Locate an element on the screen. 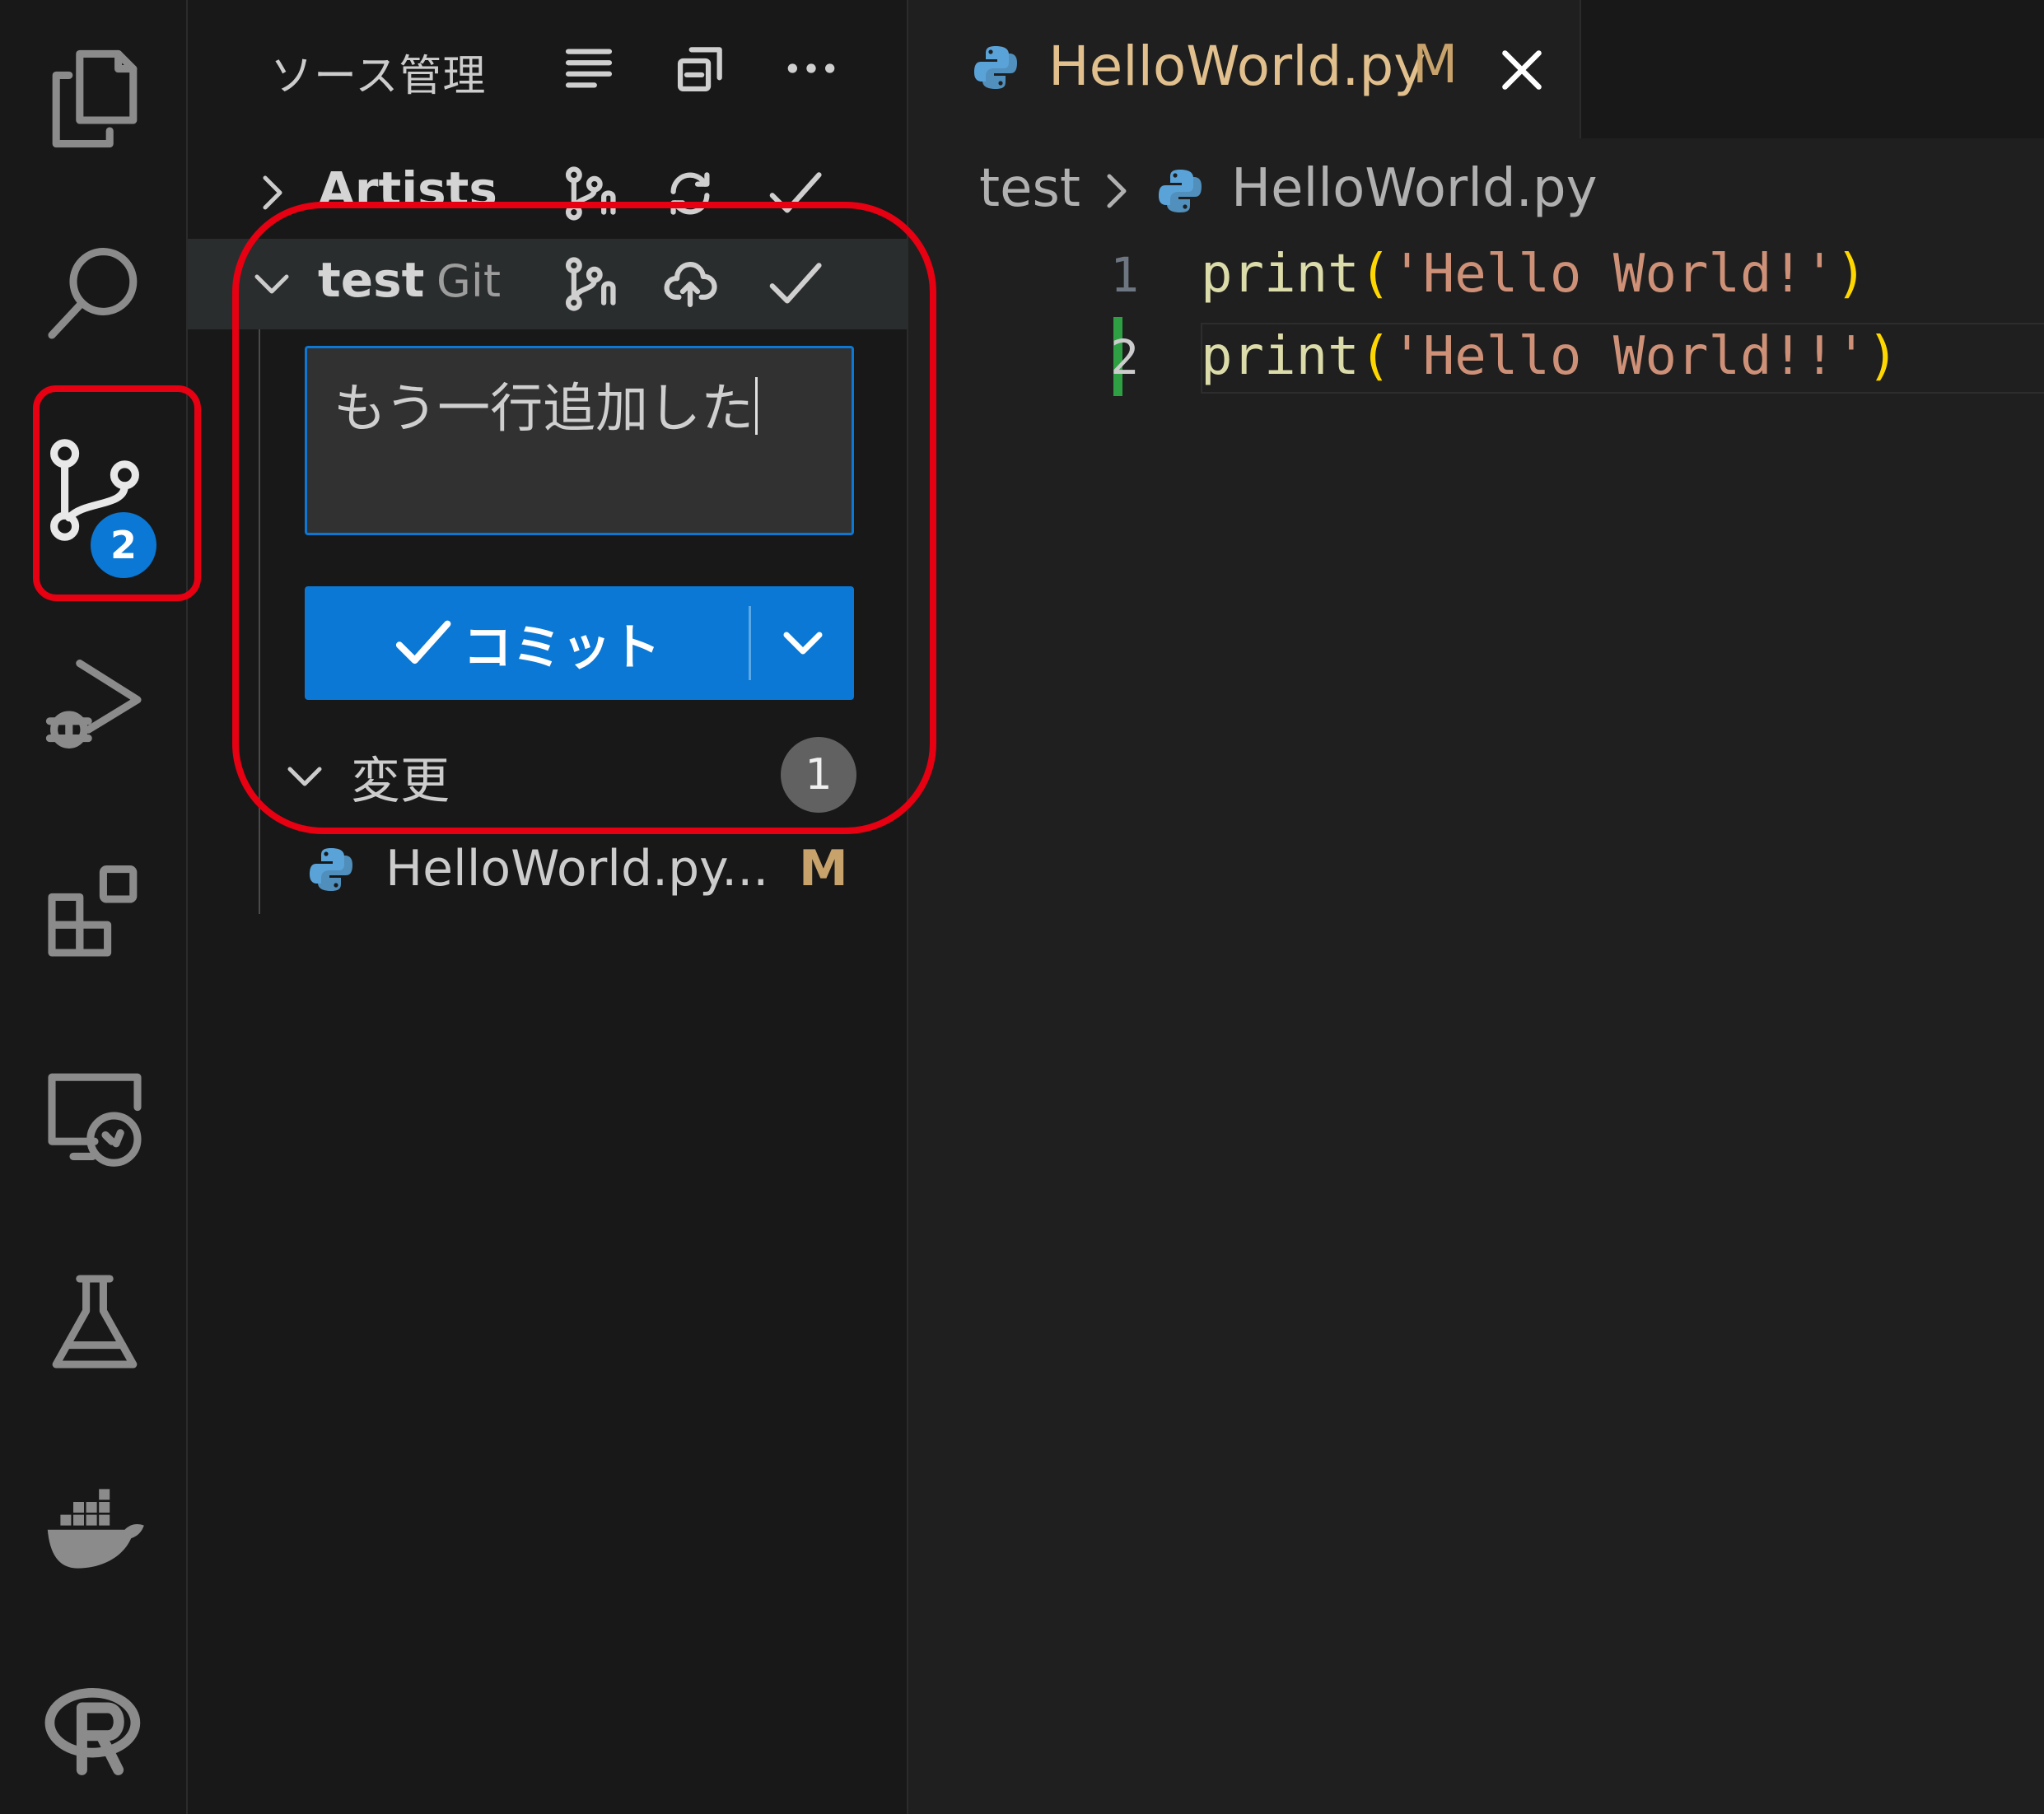  collapse-all-icon is located at coordinates (699, 69).